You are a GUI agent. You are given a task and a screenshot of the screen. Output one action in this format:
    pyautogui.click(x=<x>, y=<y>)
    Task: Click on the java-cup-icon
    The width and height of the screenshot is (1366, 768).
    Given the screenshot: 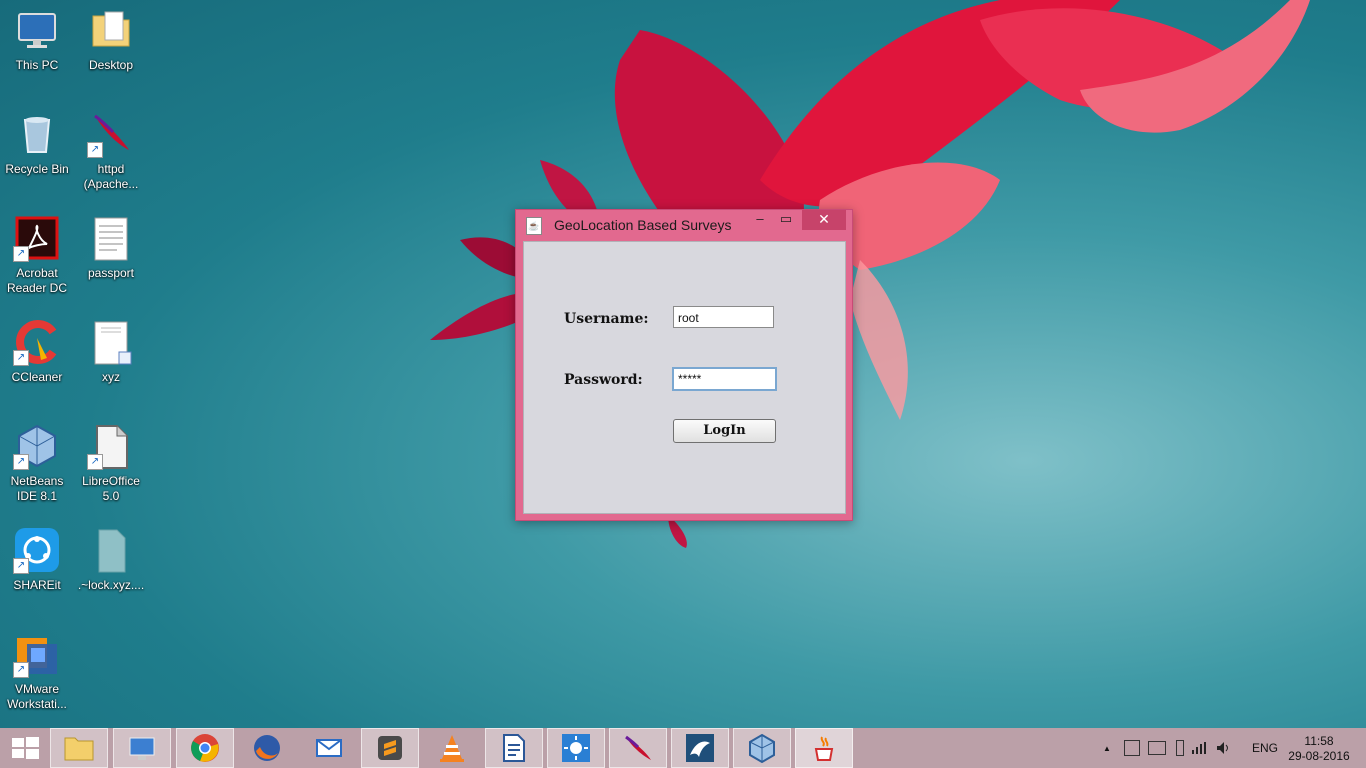 What is the action you would take?
    pyautogui.click(x=824, y=748)
    